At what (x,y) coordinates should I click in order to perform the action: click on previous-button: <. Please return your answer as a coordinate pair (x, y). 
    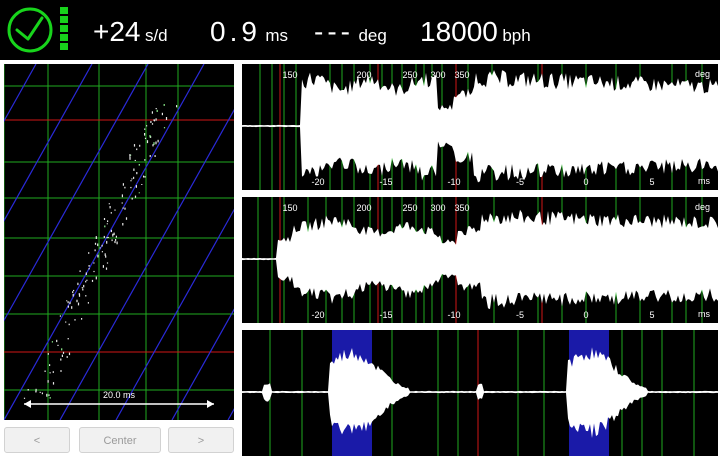
    Looking at the image, I should click on (37, 440).